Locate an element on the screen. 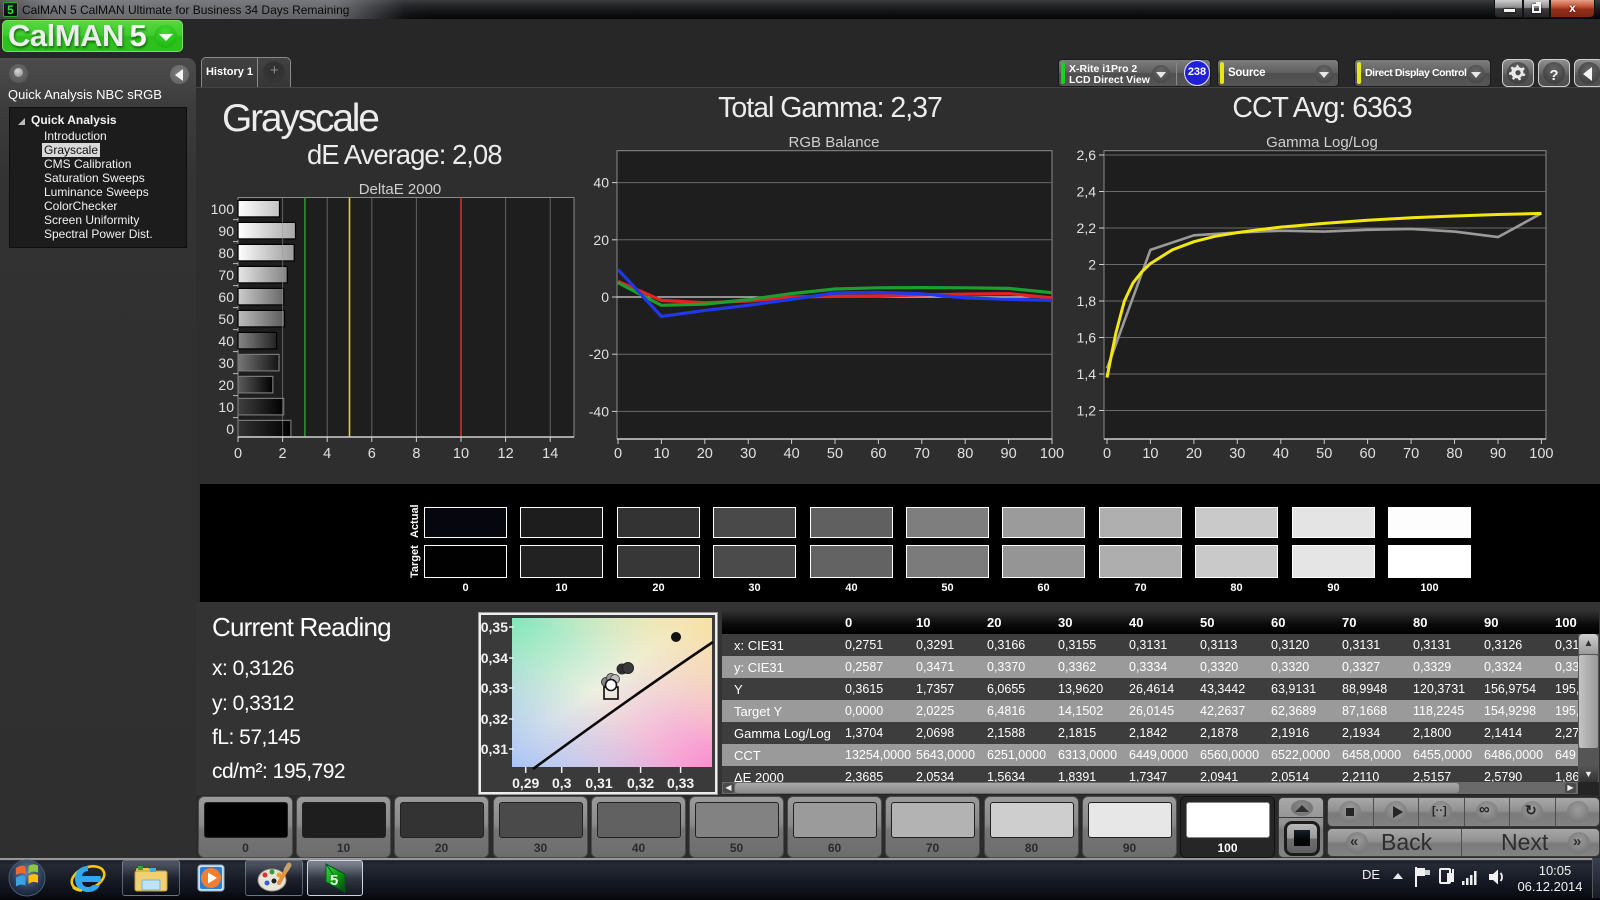 This screenshot has height=900, width=1600. svg-text: 6 is located at coordinates (372, 454).